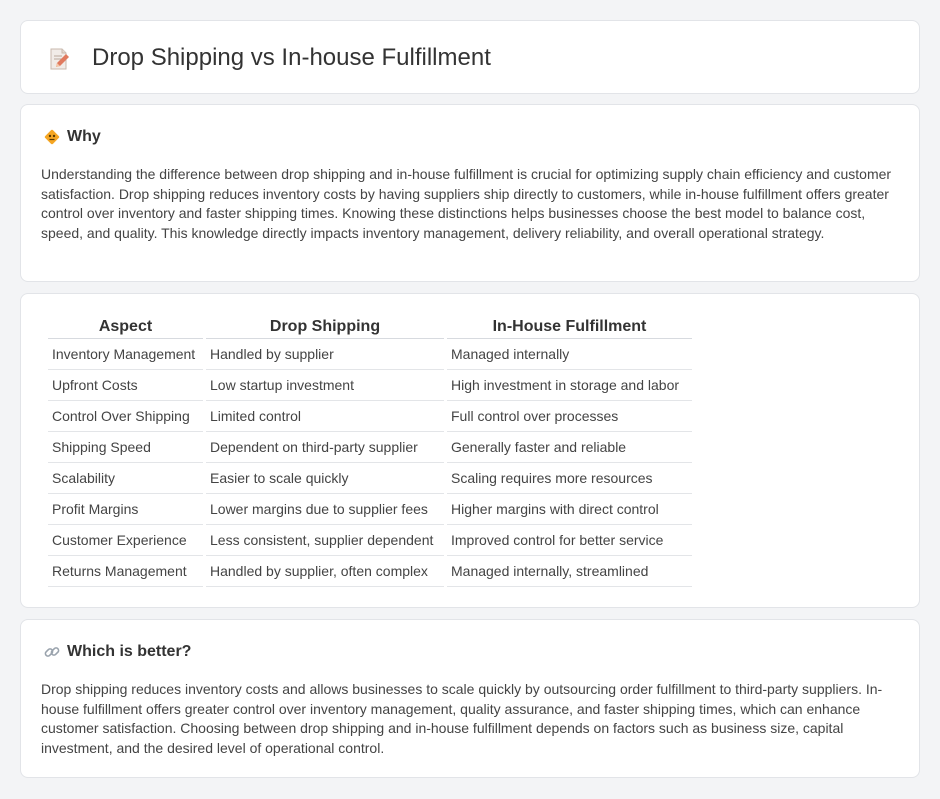 The height and width of the screenshot is (799, 940). I want to click on cell-in-house: Higher margins with direct control, so click(569, 509).